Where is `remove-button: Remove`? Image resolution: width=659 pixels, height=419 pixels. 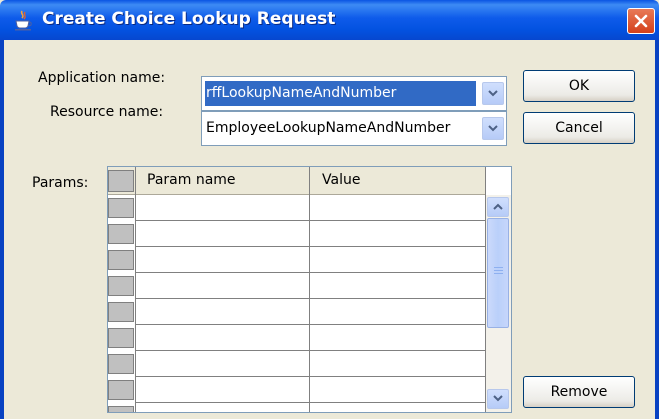
remove-button: Remove is located at coordinates (579, 392).